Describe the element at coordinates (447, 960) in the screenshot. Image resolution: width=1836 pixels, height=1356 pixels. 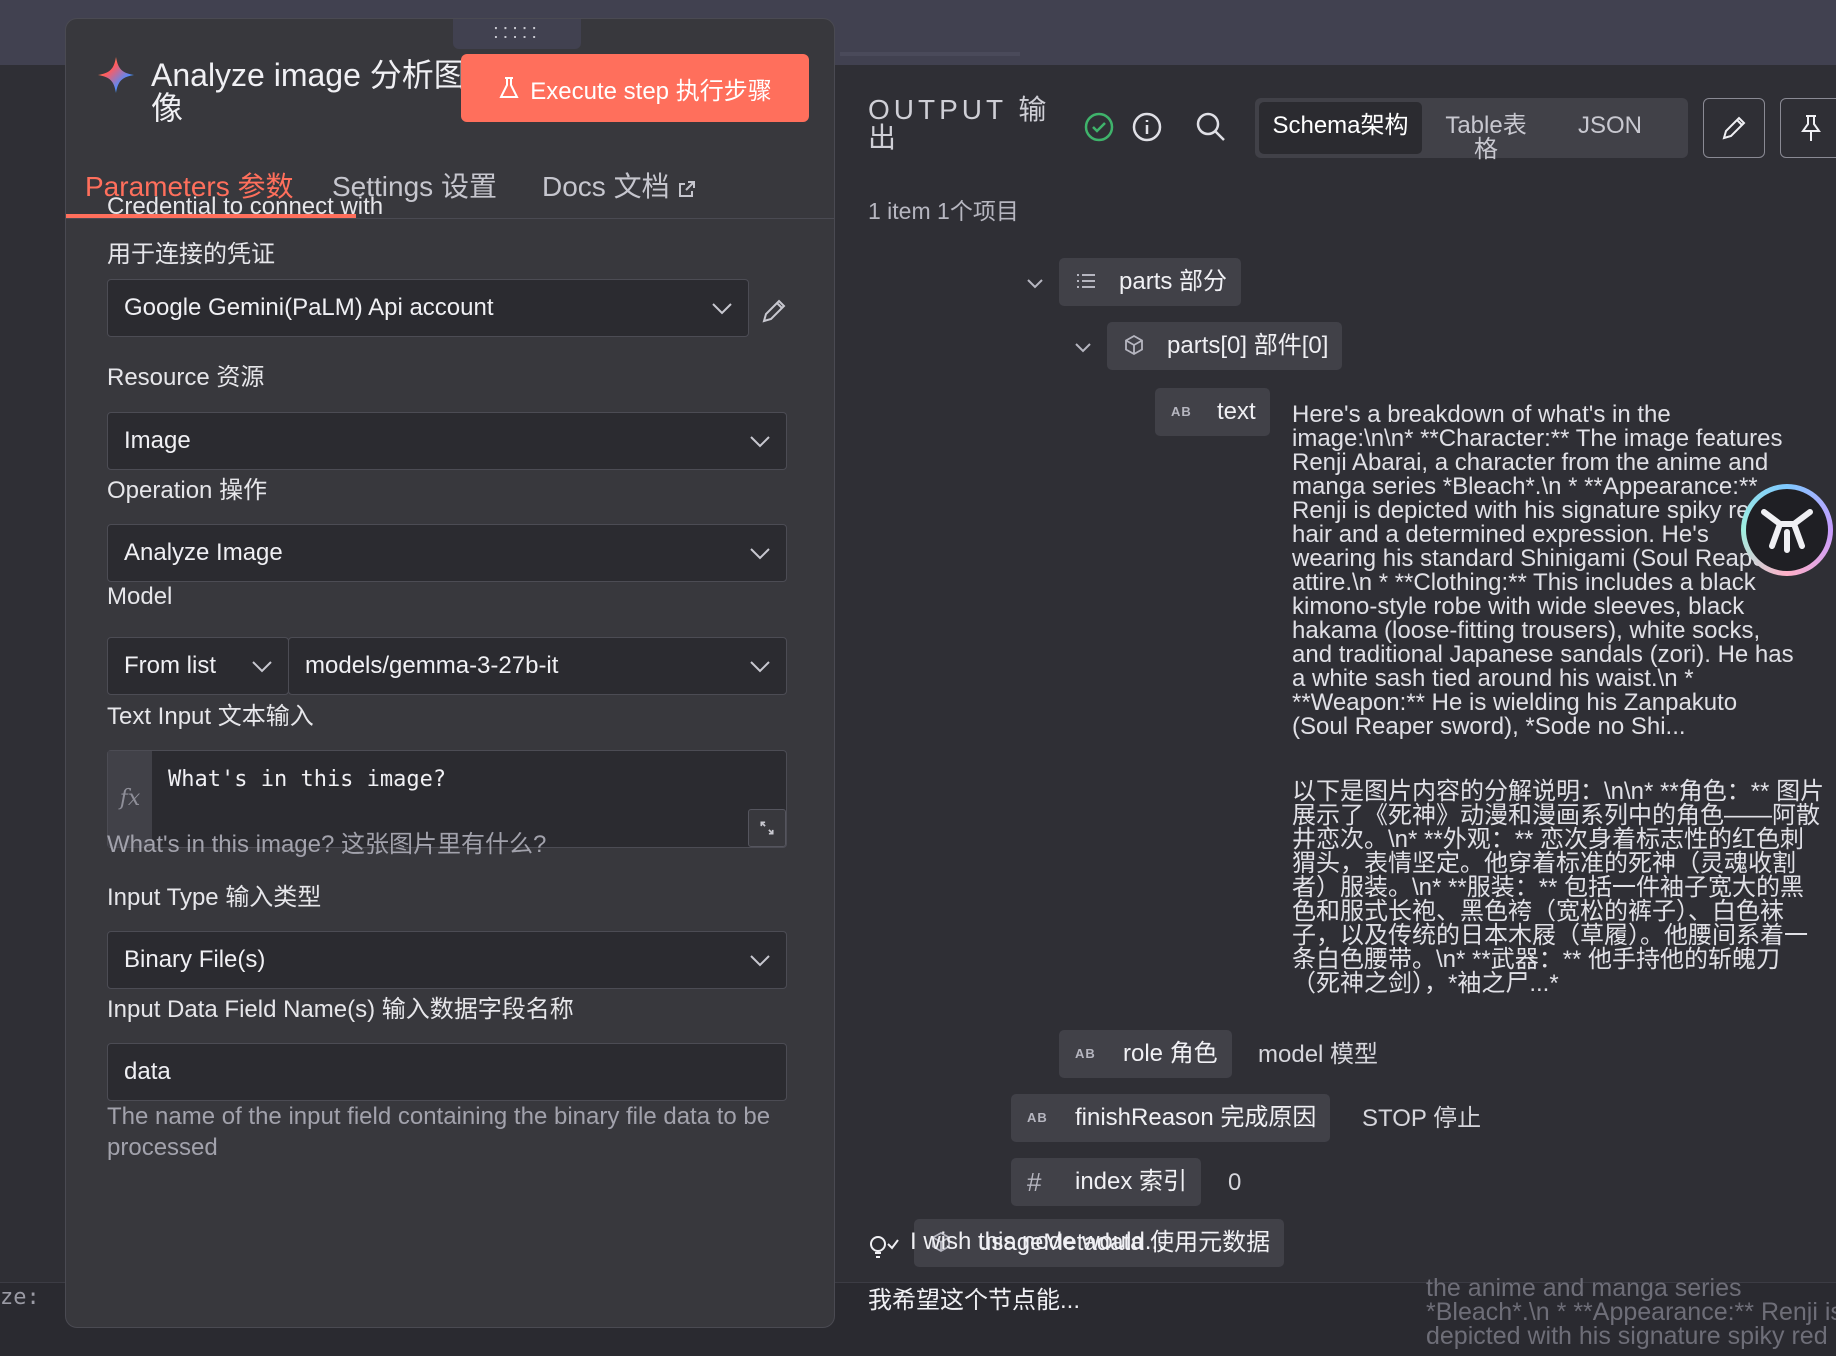
I see `input-type-select: Binary File(s)` at that location.